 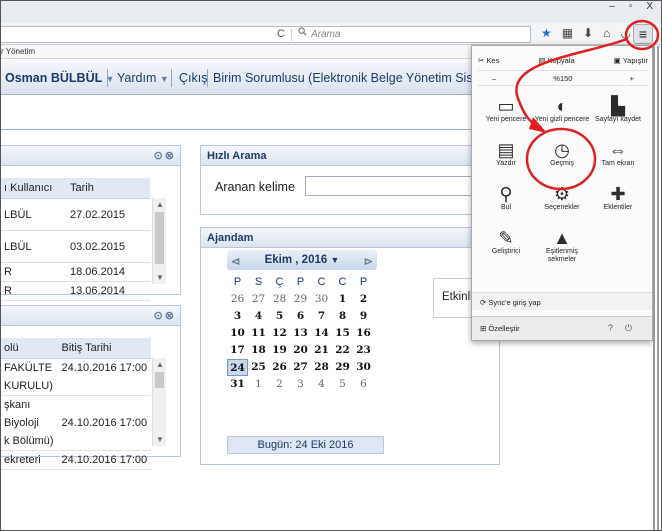 I want to click on history-highlight-circle, so click(x=561, y=159).